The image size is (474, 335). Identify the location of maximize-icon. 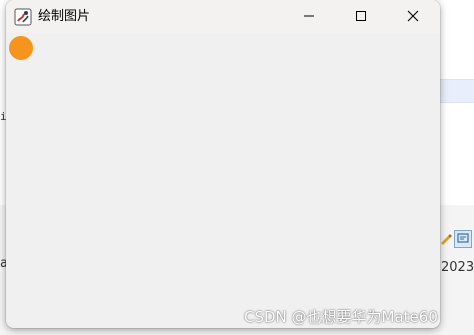
(361, 16).